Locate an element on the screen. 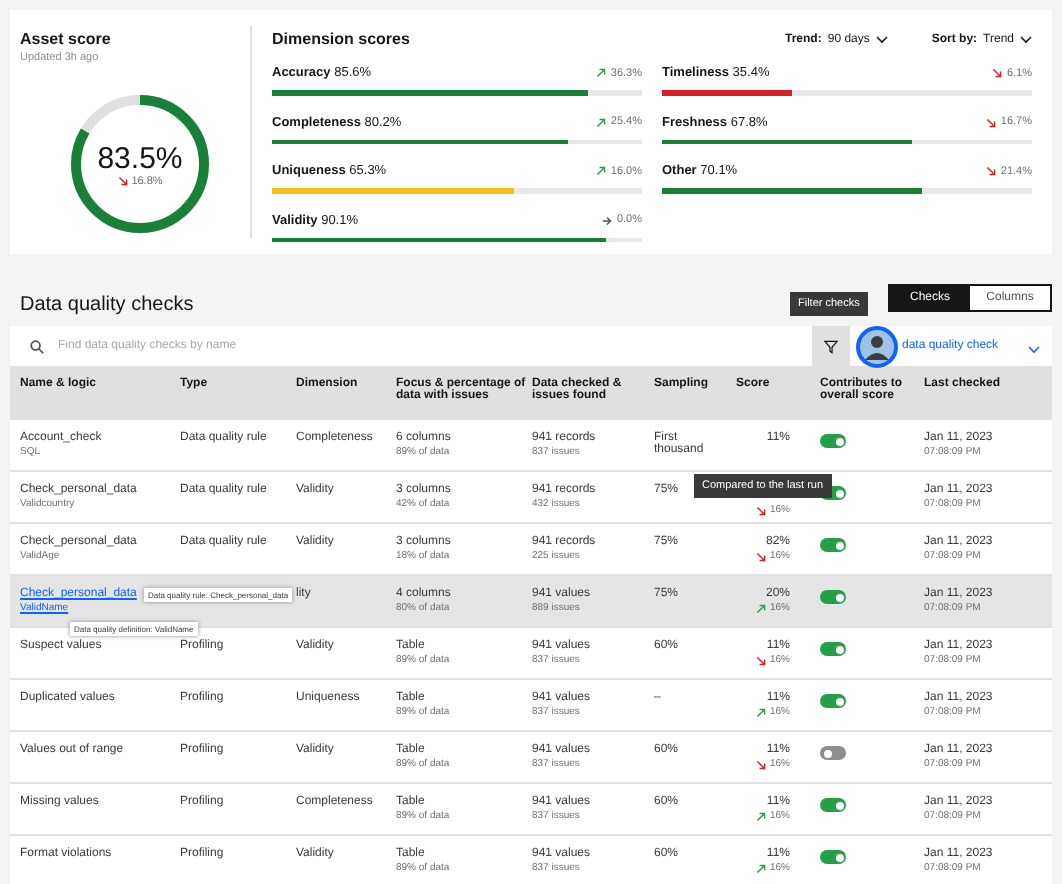 This screenshot has height=884, width=1062. avatar is located at coordinates (877, 346).